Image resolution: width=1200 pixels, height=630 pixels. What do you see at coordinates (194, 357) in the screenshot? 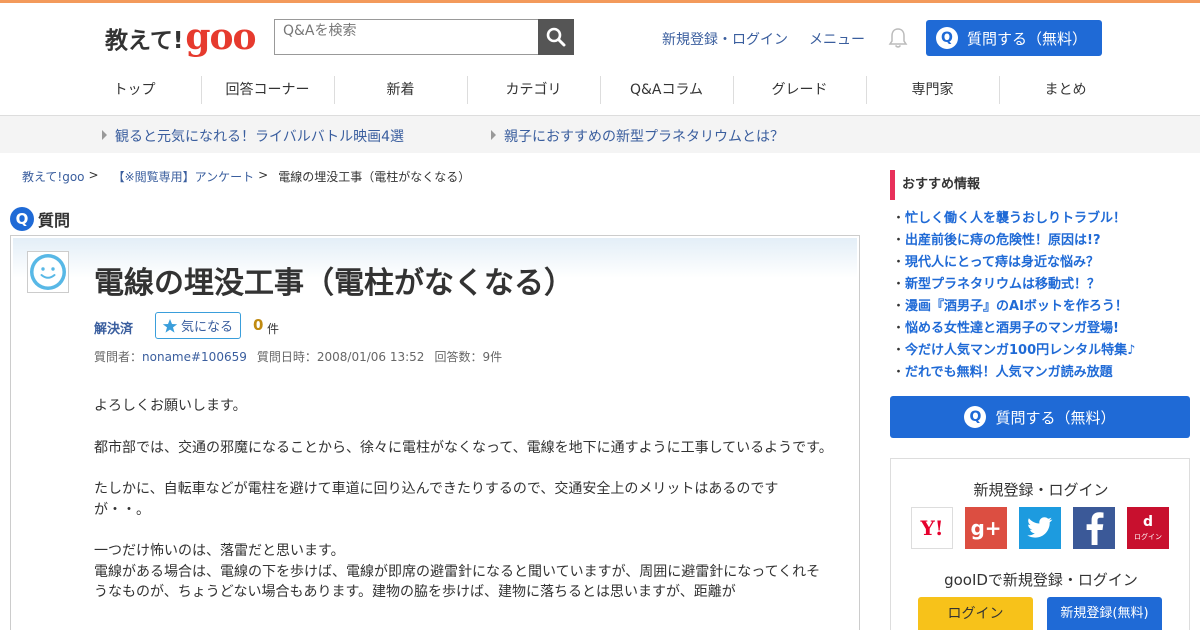
I see `asker-link: noname#100659` at bounding box center [194, 357].